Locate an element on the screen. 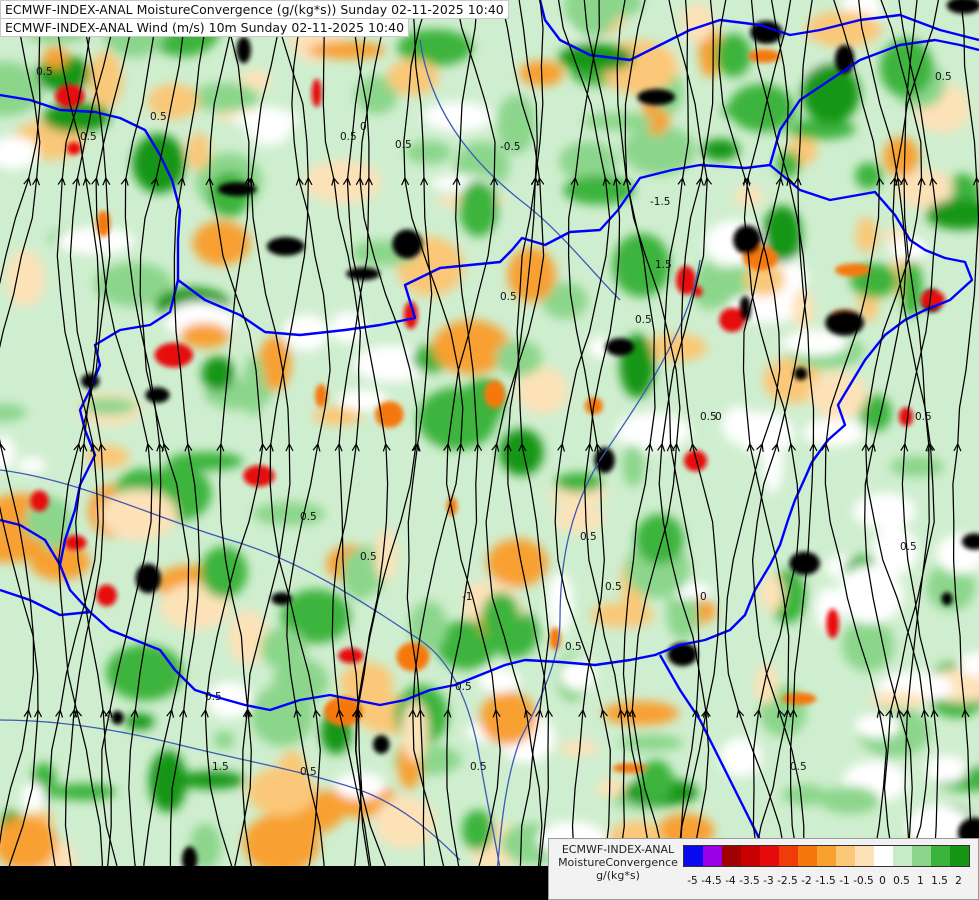  legend-color-scale is located at coordinates (826, 856).